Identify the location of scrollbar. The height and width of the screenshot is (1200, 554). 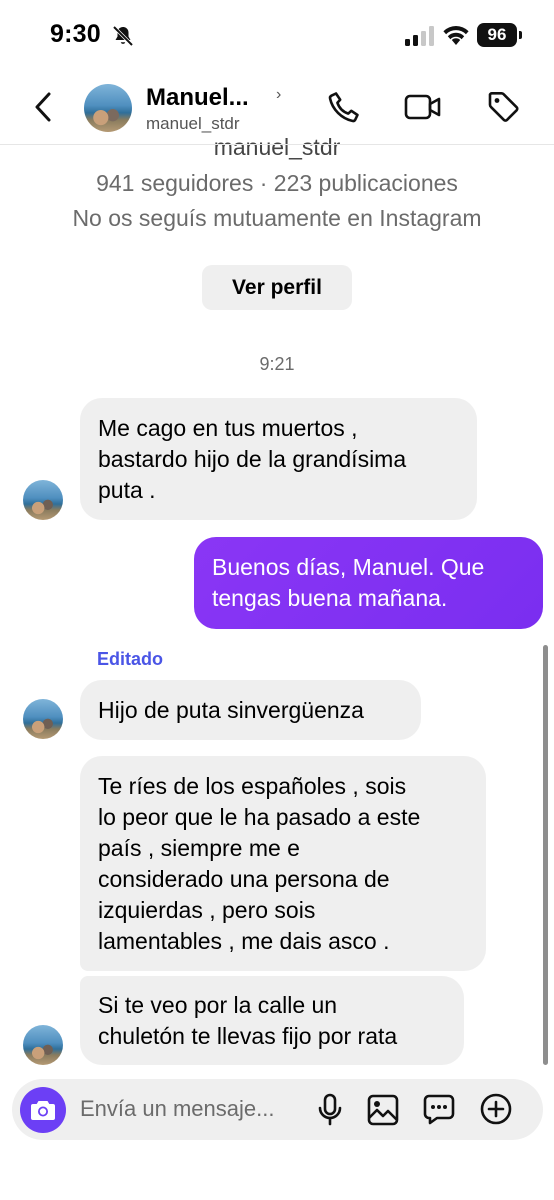
(545, 855).